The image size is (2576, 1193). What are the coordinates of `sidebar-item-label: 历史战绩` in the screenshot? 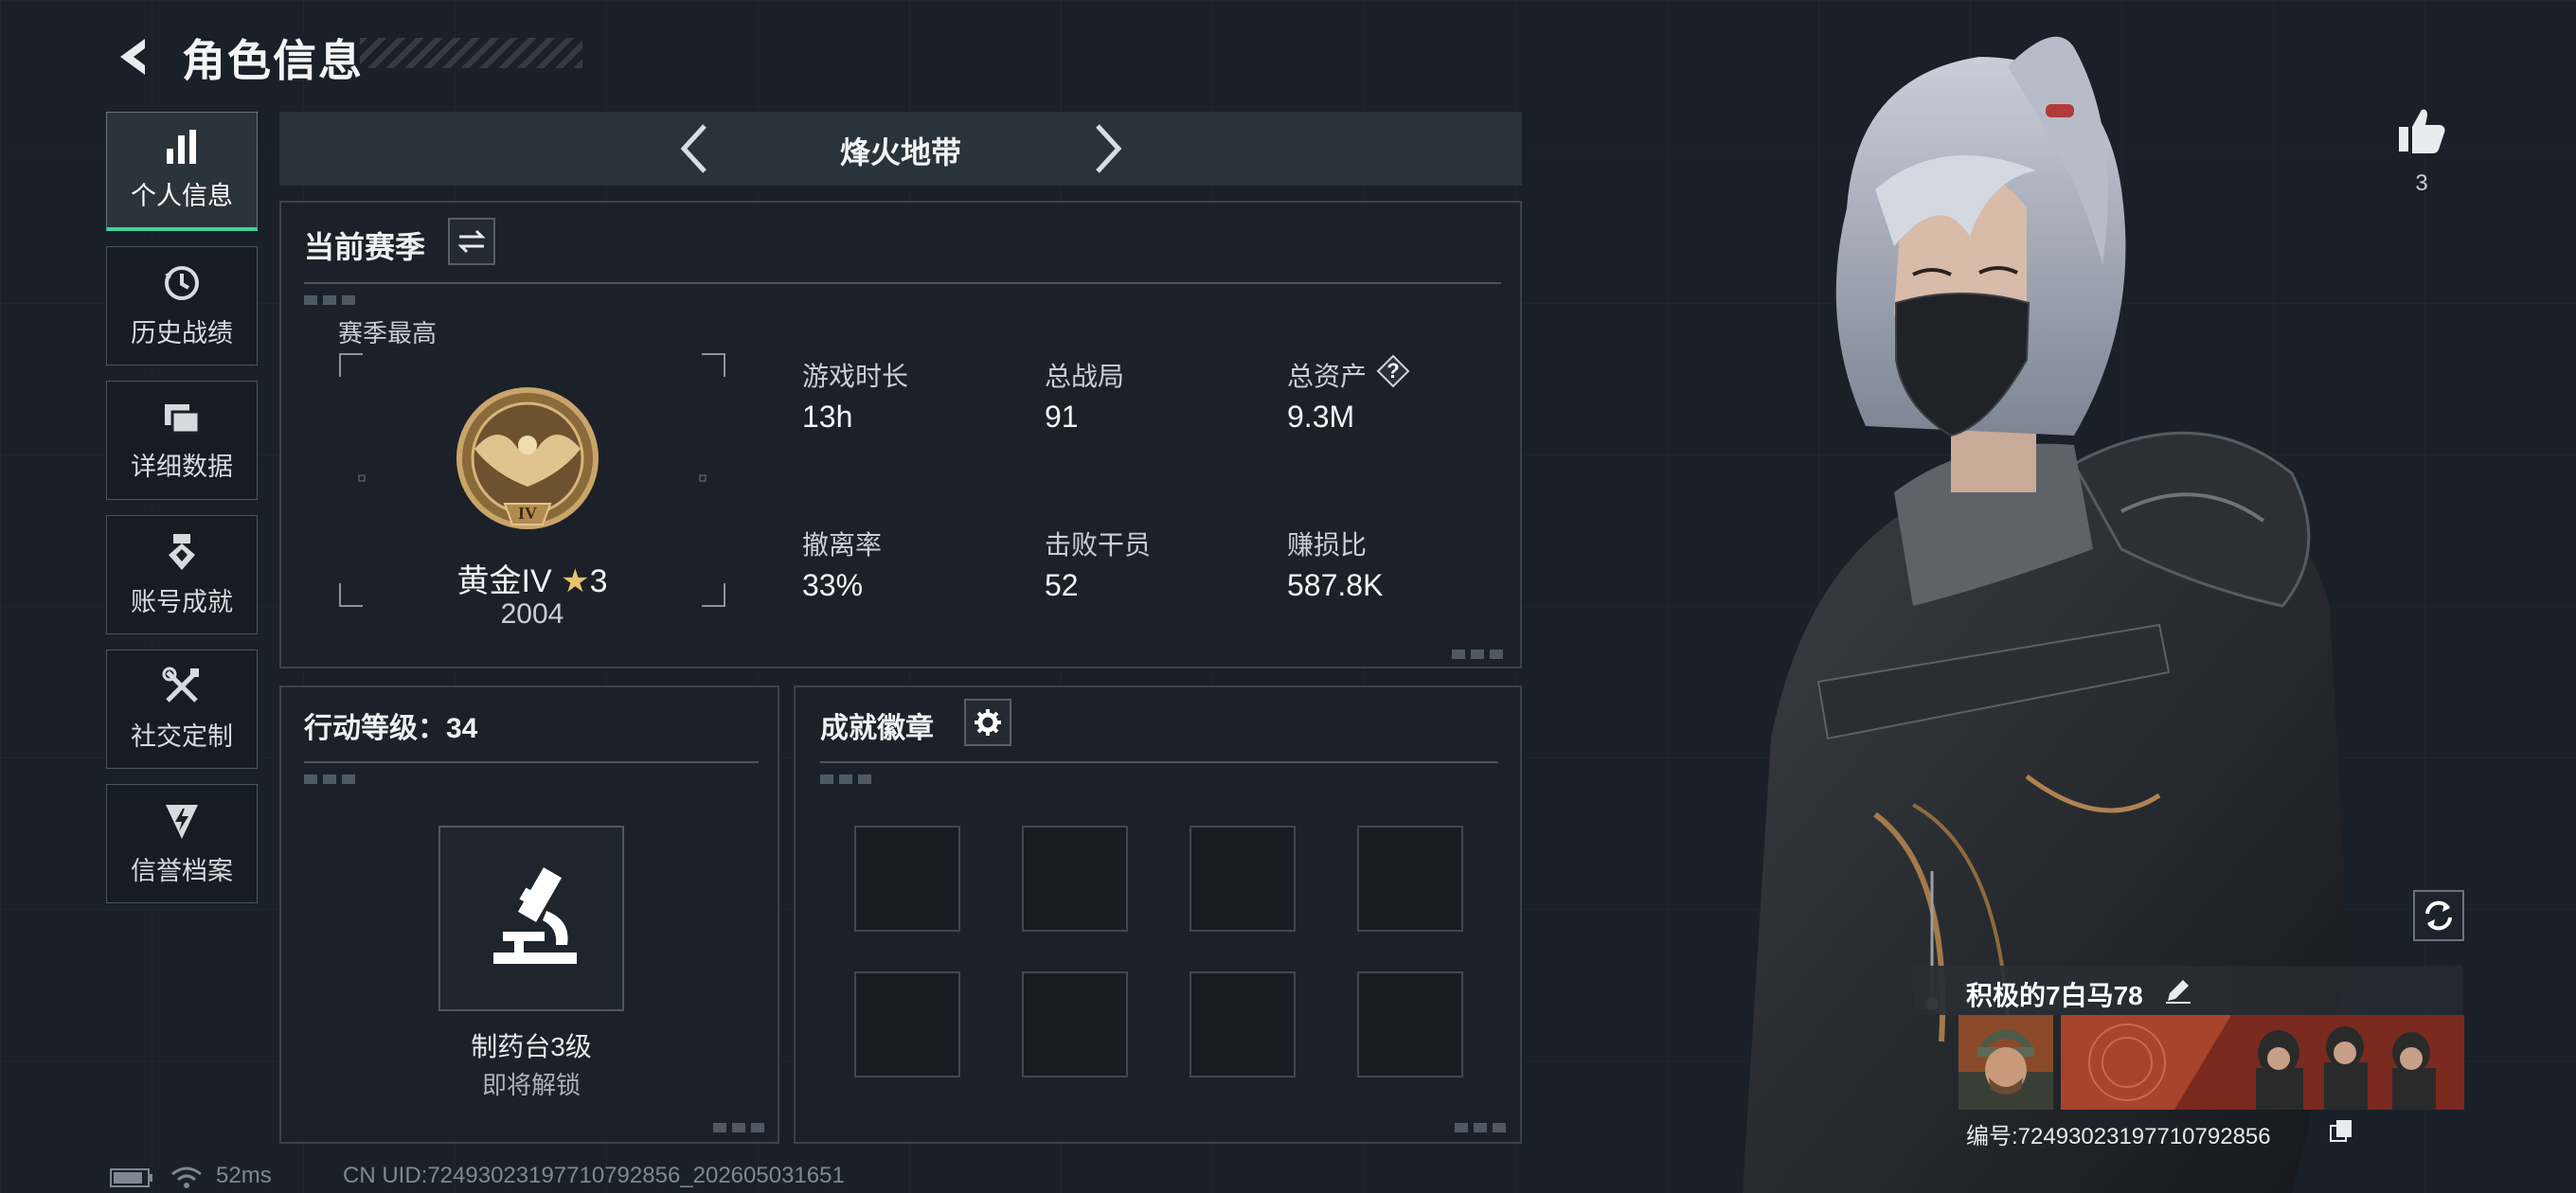 It's located at (182, 332).